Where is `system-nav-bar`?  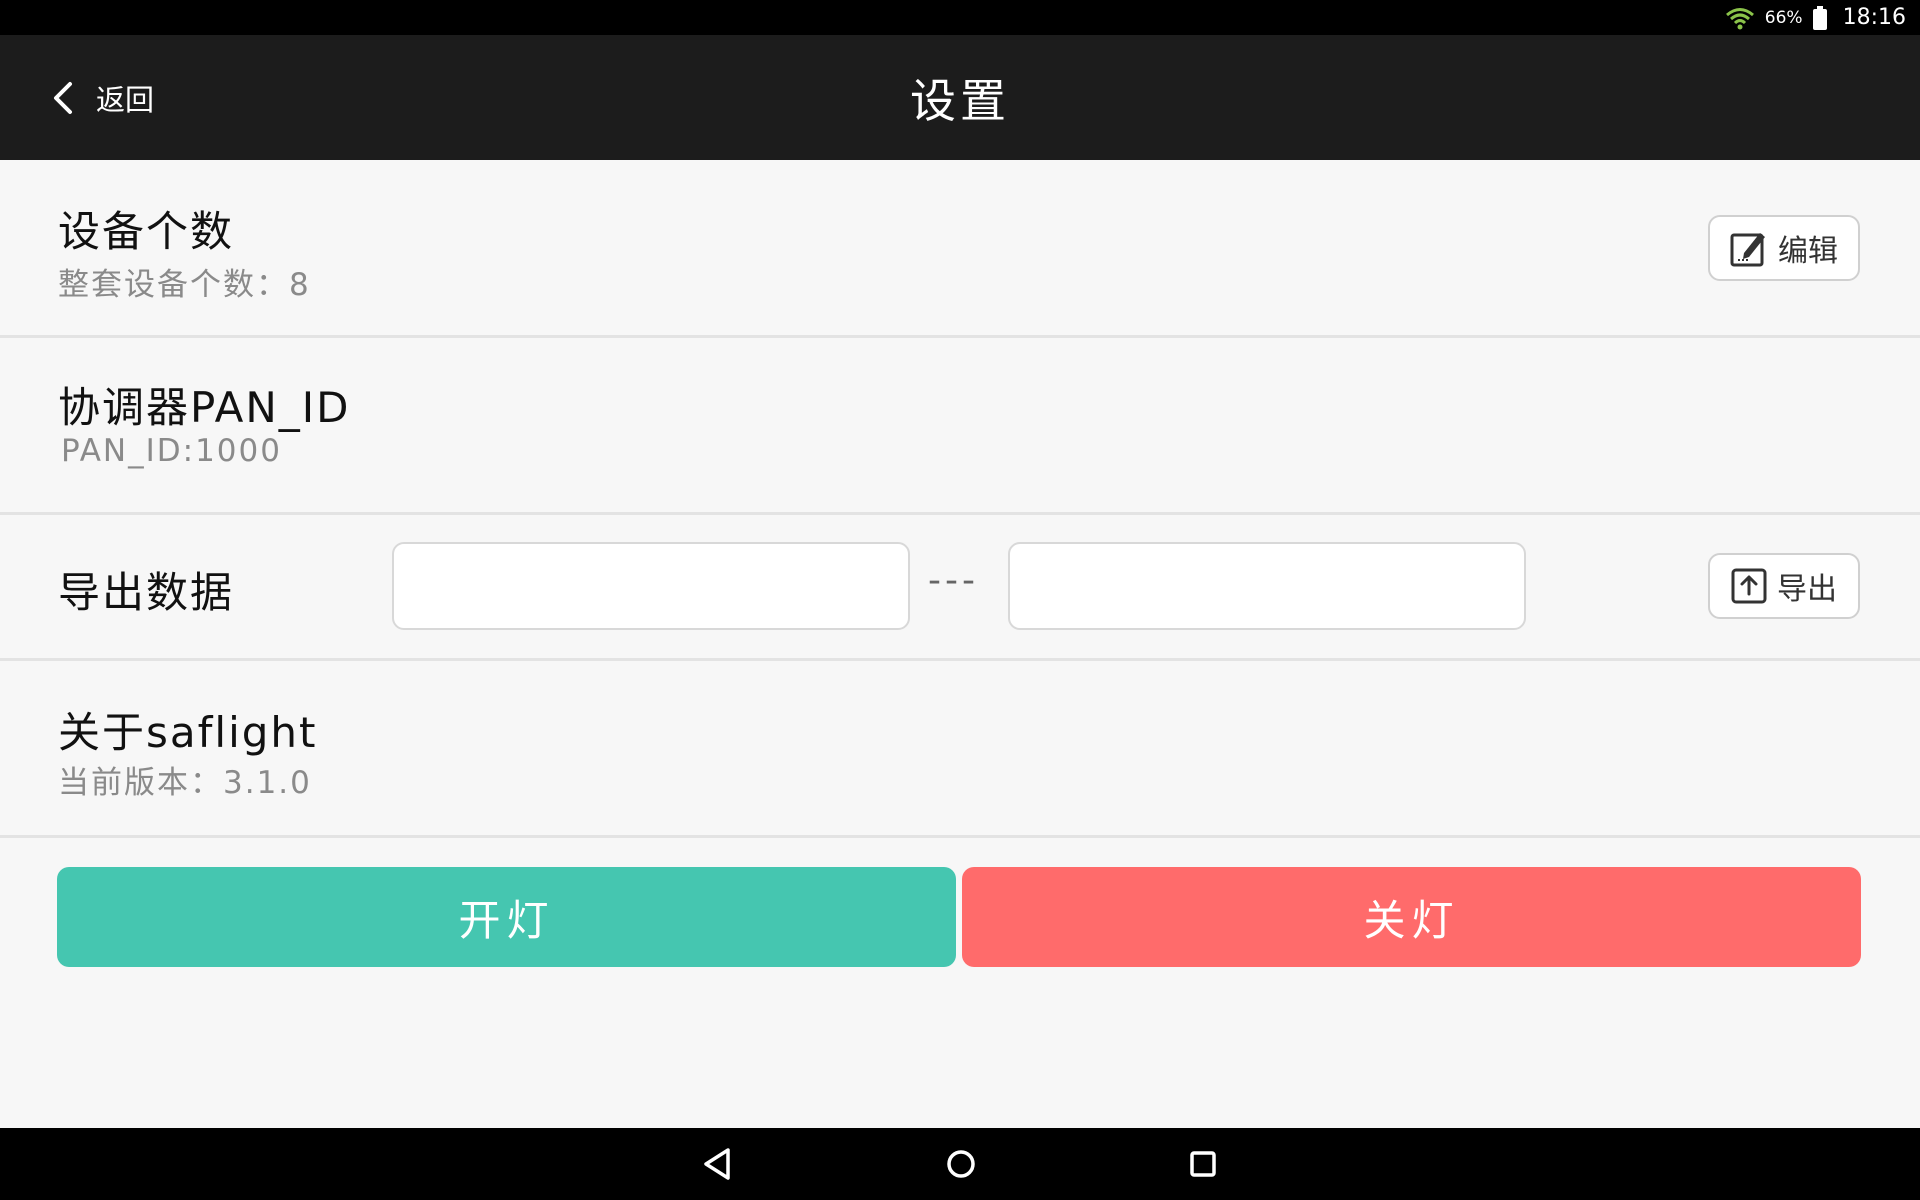
system-nav-bar is located at coordinates (960, 1164).